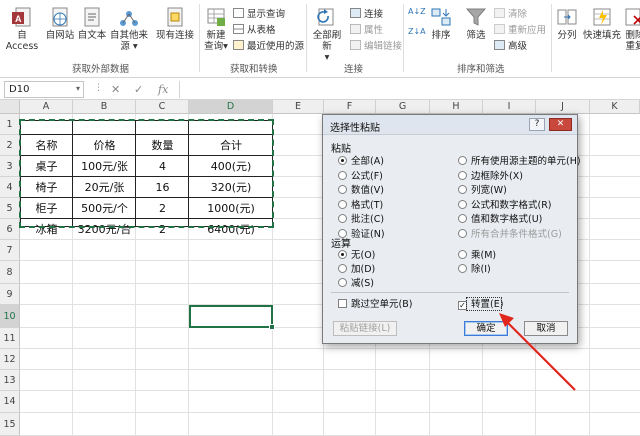 This screenshot has height=436, width=640. I want to click on radio-option: 公式(F), so click(360, 176).